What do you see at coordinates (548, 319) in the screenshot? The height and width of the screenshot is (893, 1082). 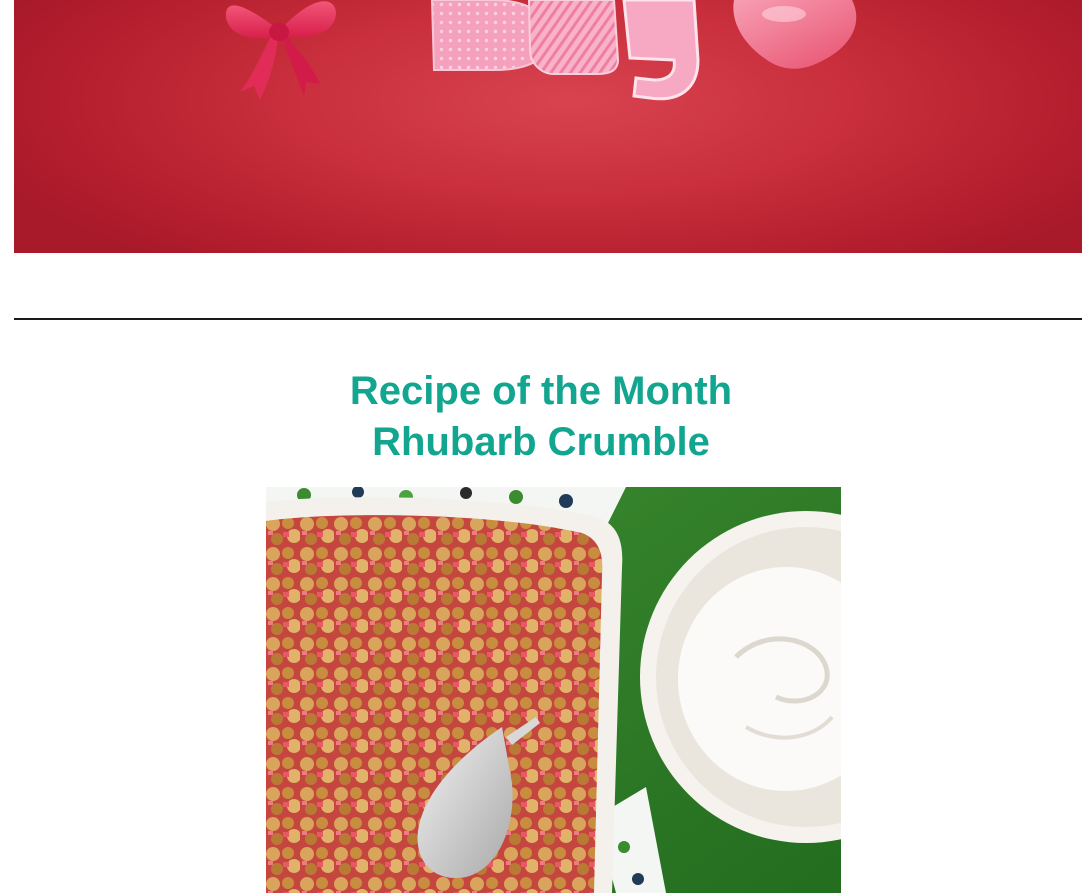 I see `section-divider` at bounding box center [548, 319].